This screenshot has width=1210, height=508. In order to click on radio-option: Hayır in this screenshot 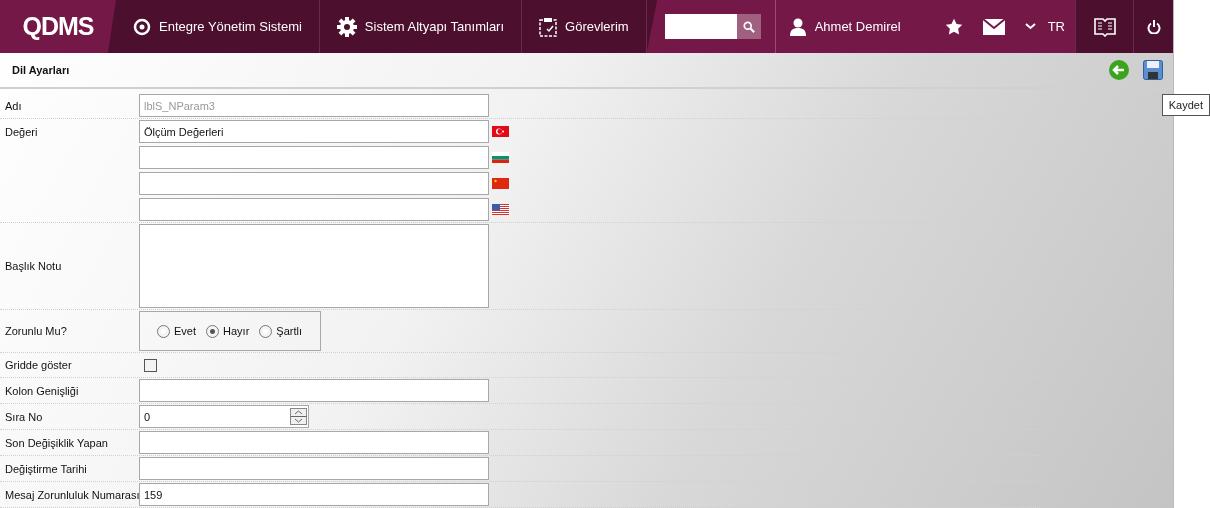, I will do `click(228, 331)`.